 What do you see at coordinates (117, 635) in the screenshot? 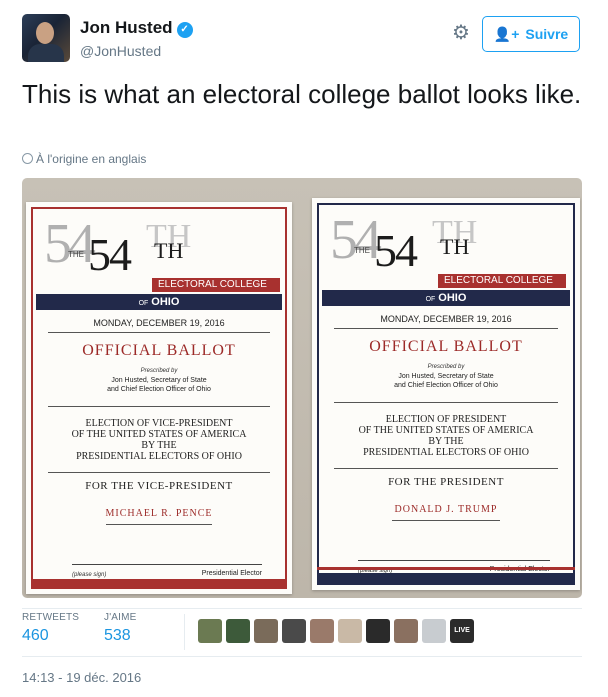
I see `likes-count: 538` at bounding box center [117, 635].